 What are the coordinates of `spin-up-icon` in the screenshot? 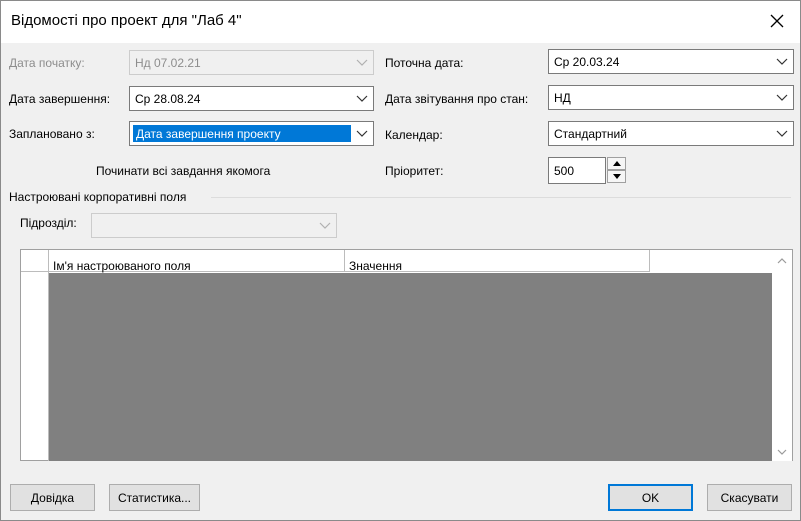 It's located at (616, 163).